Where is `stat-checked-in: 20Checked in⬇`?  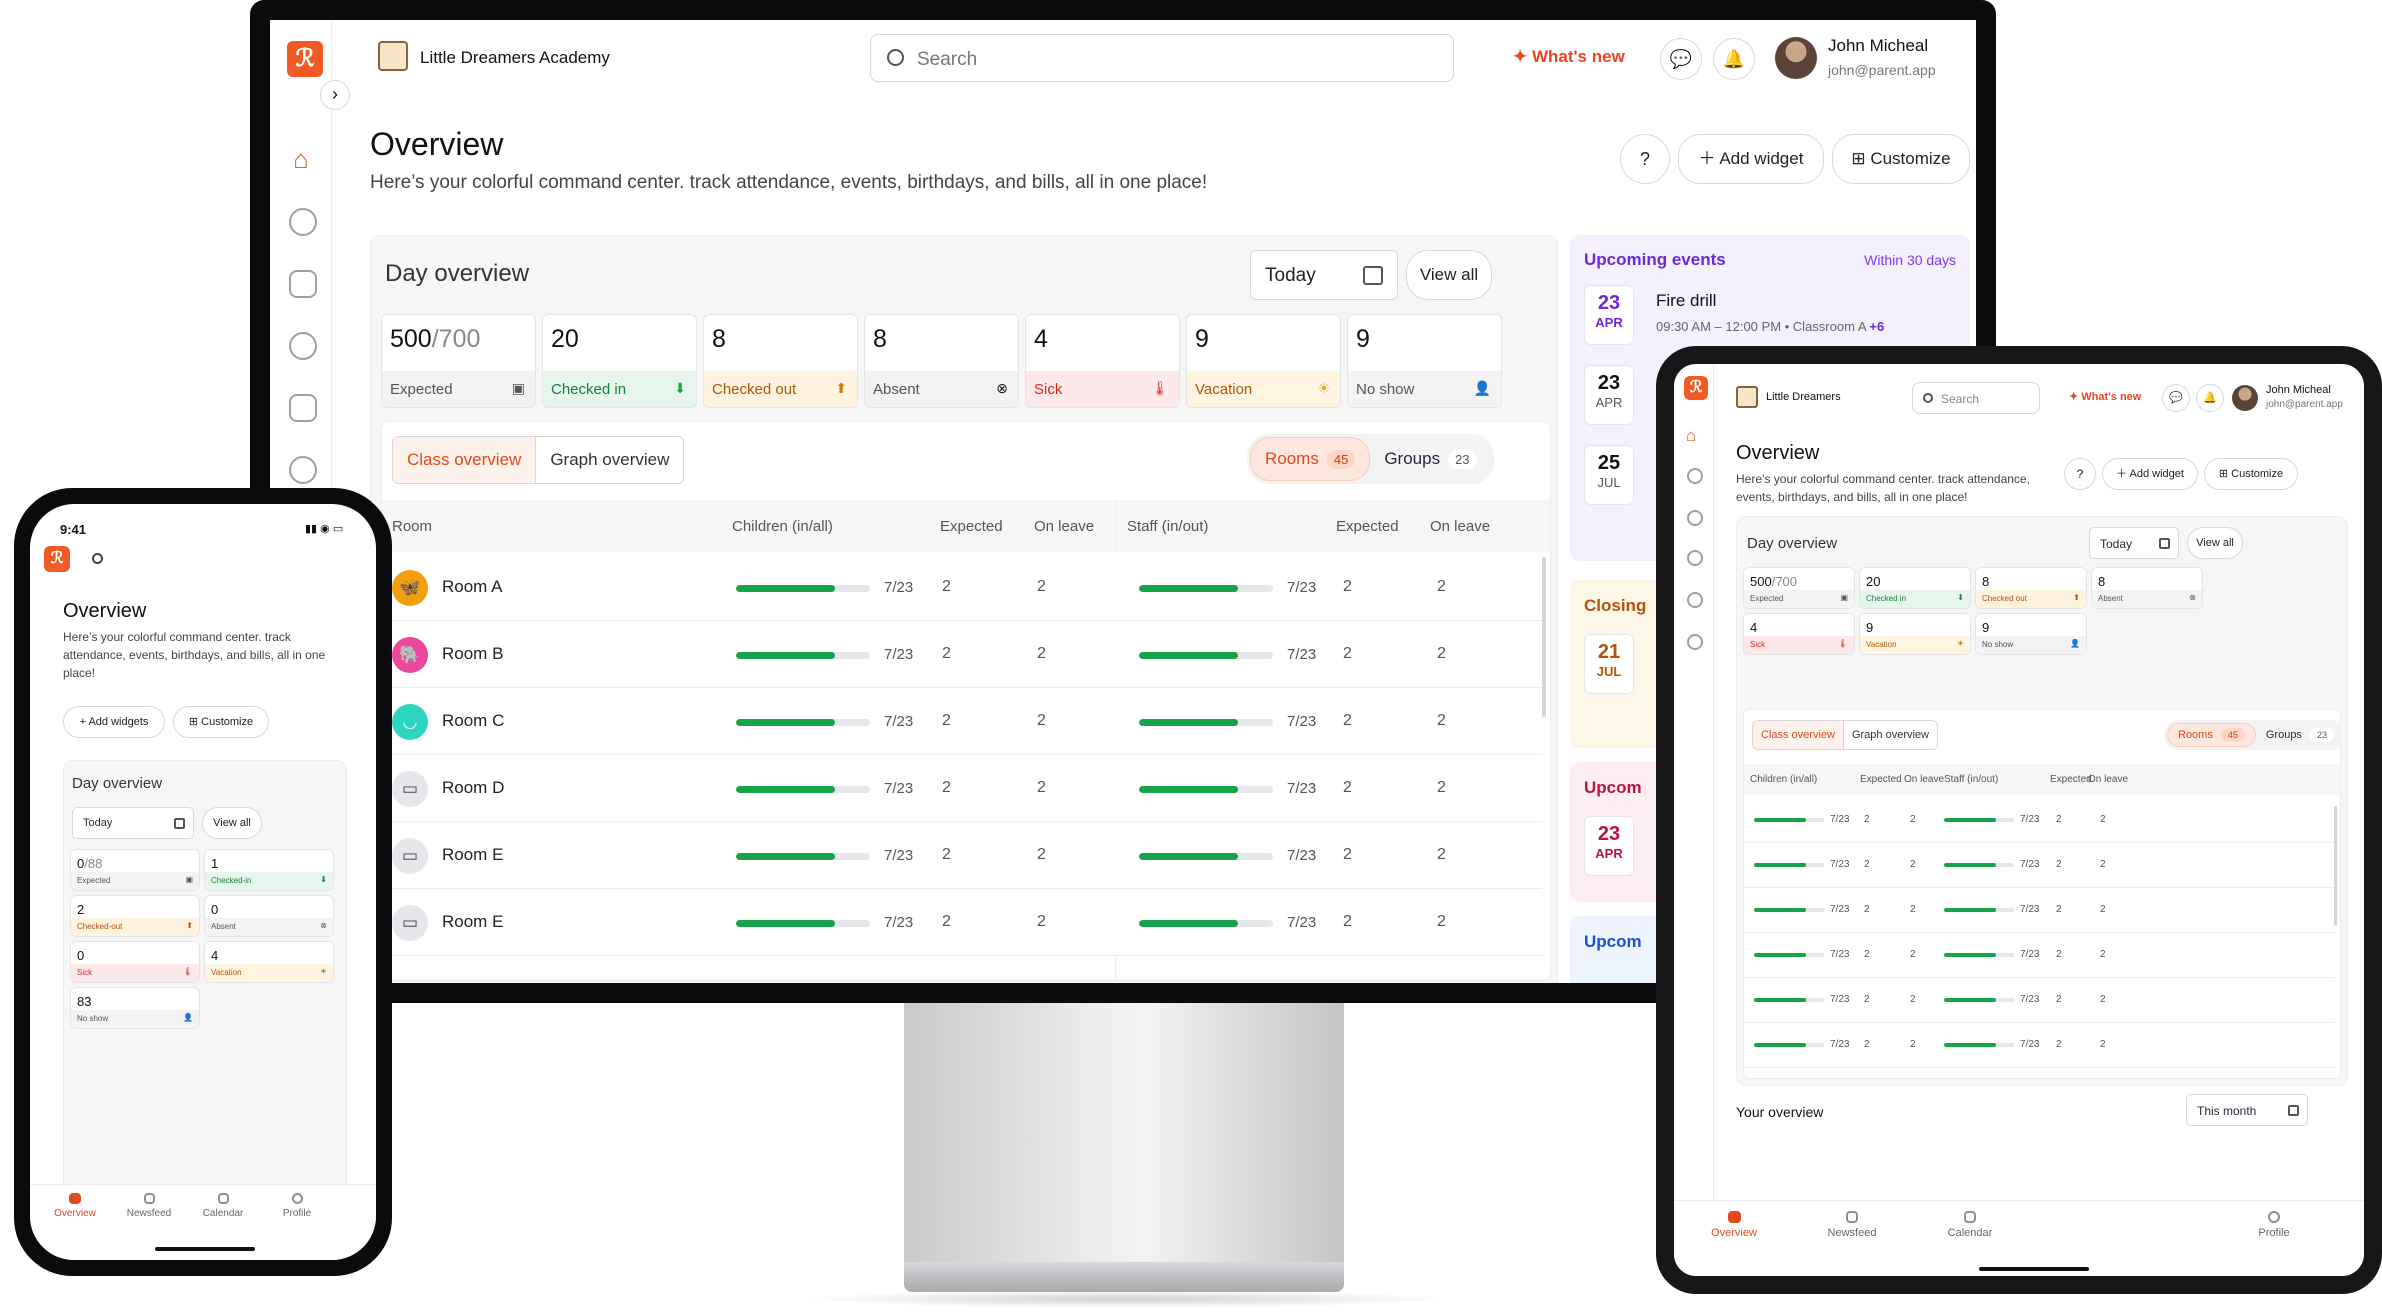 stat-checked-in: 20Checked in⬇ is located at coordinates (619, 361).